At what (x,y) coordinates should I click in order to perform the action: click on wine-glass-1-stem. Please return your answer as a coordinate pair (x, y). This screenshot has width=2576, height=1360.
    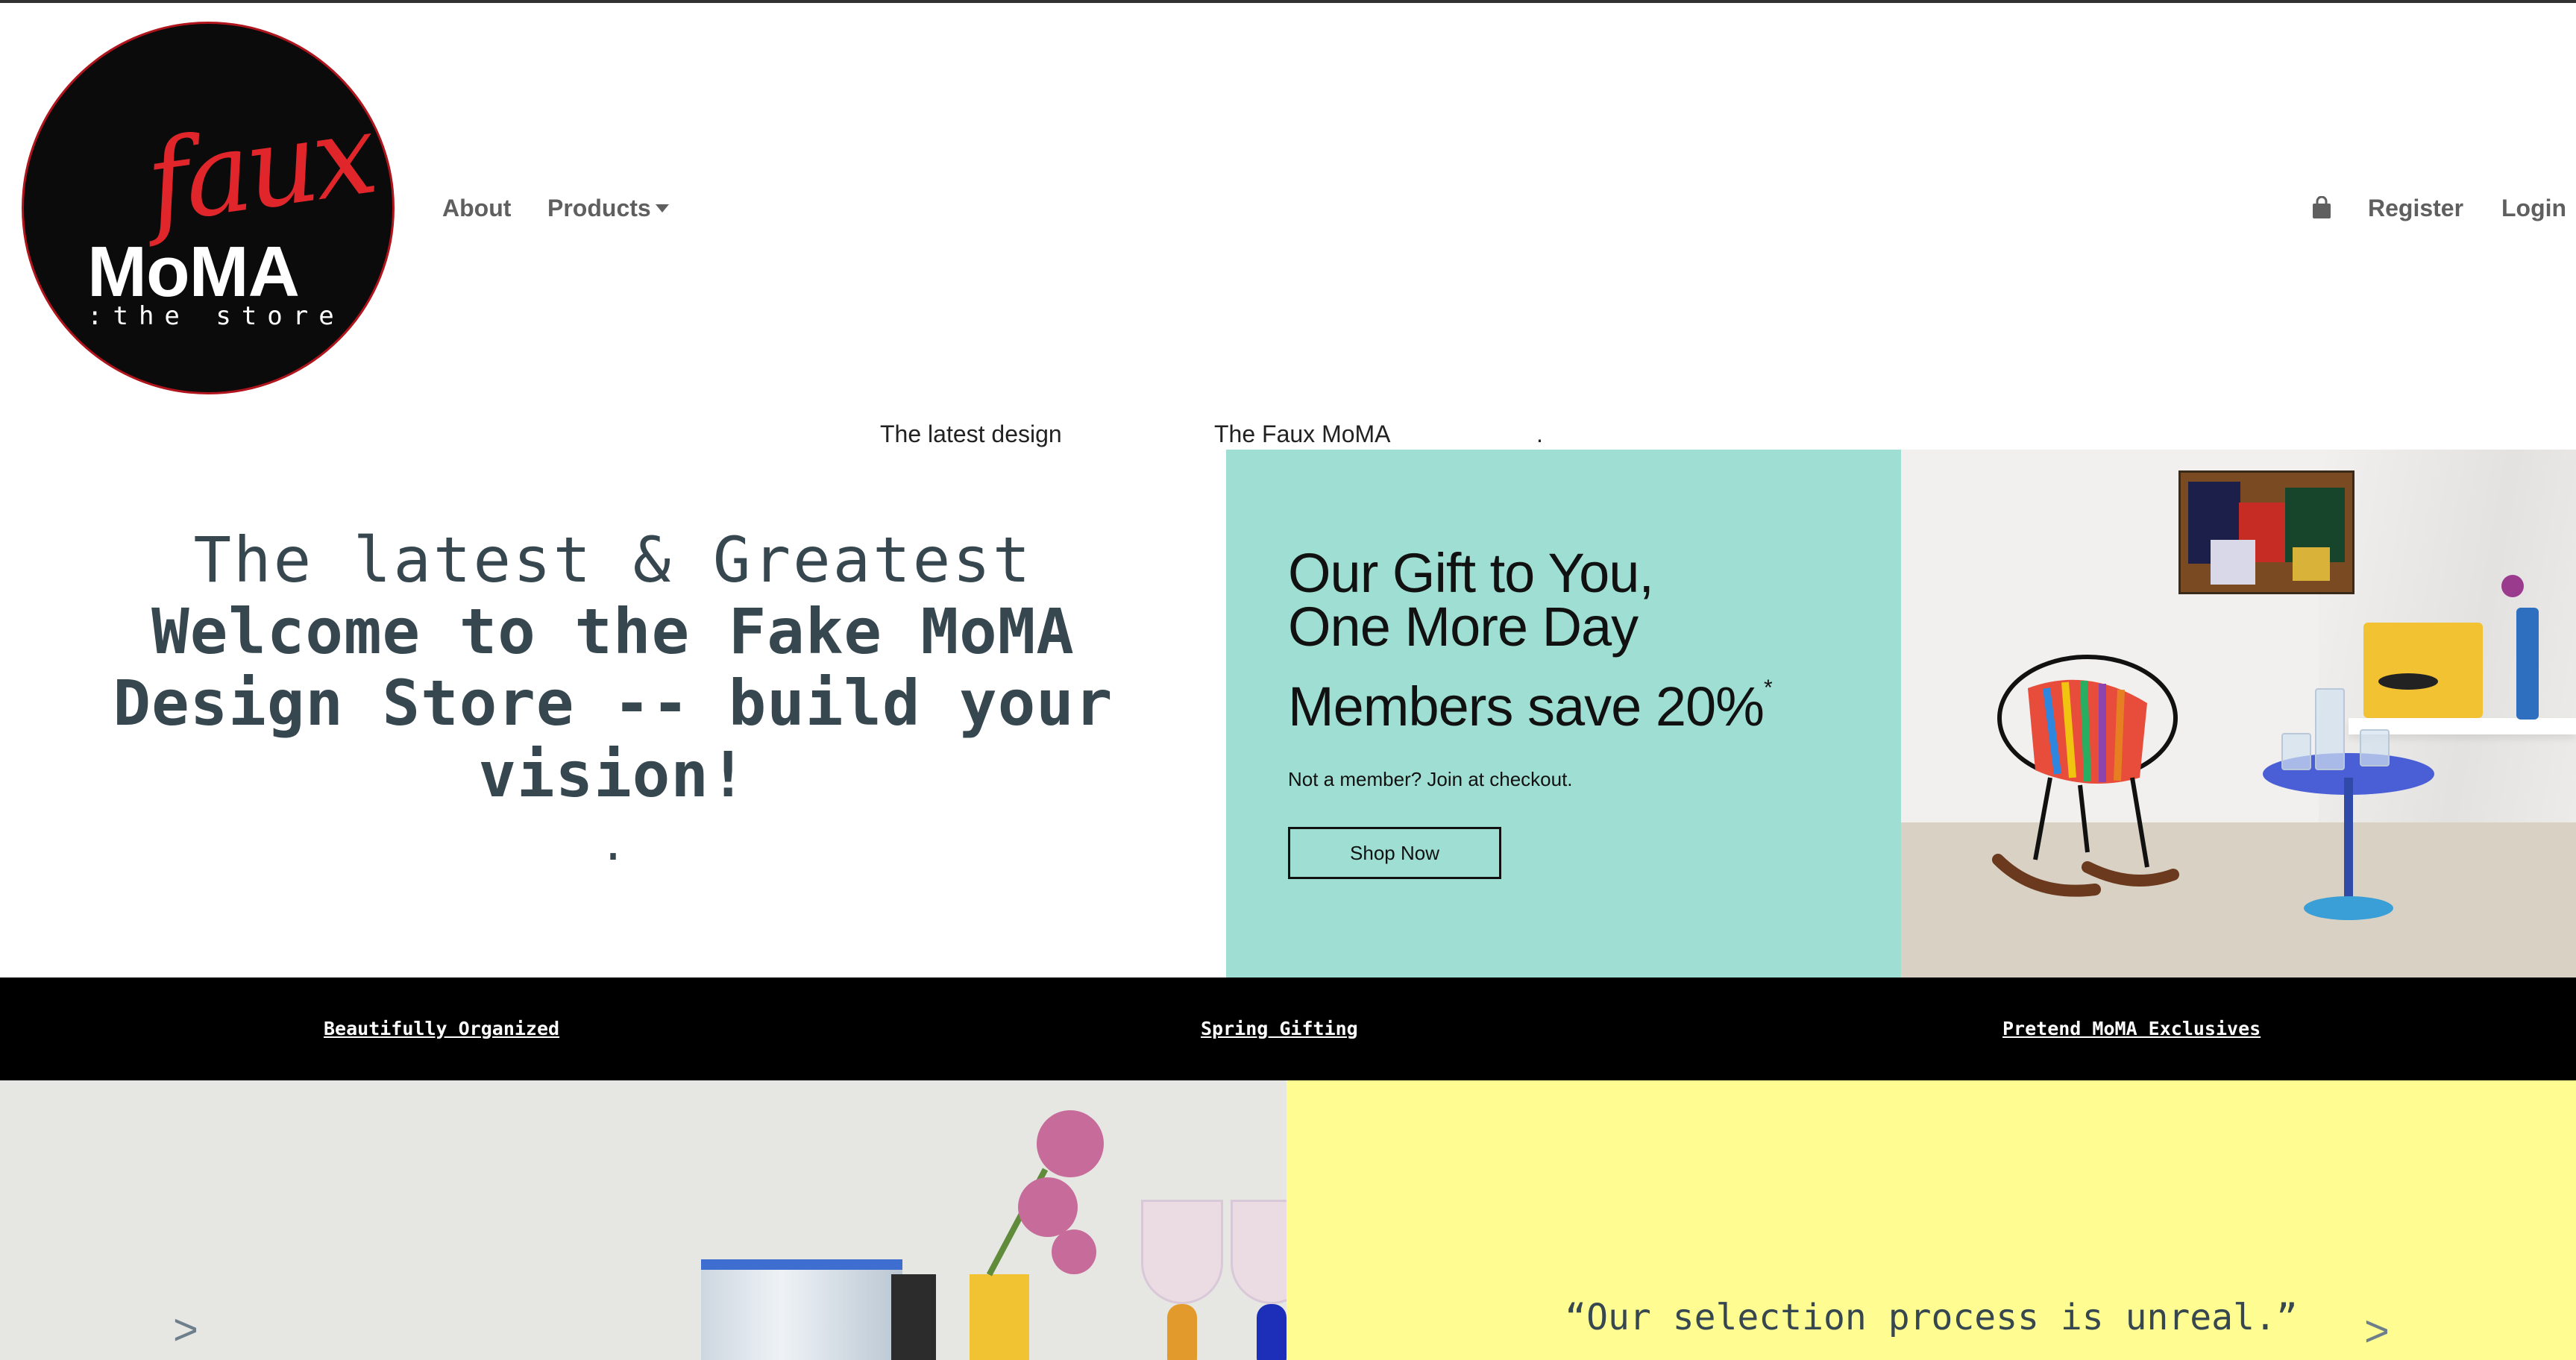
    Looking at the image, I should click on (1182, 1332).